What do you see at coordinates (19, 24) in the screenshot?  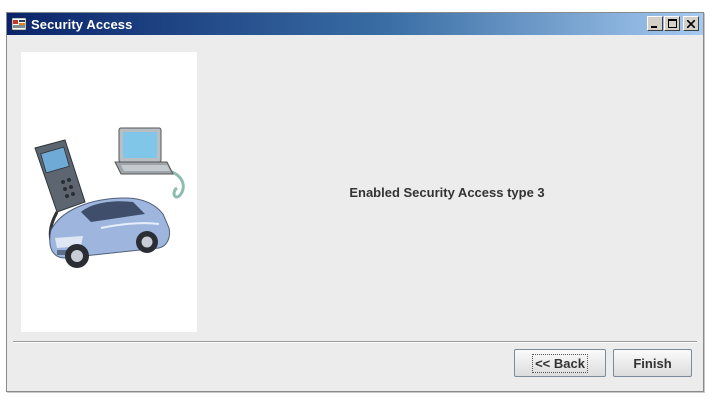 I see `app-icon` at bounding box center [19, 24].